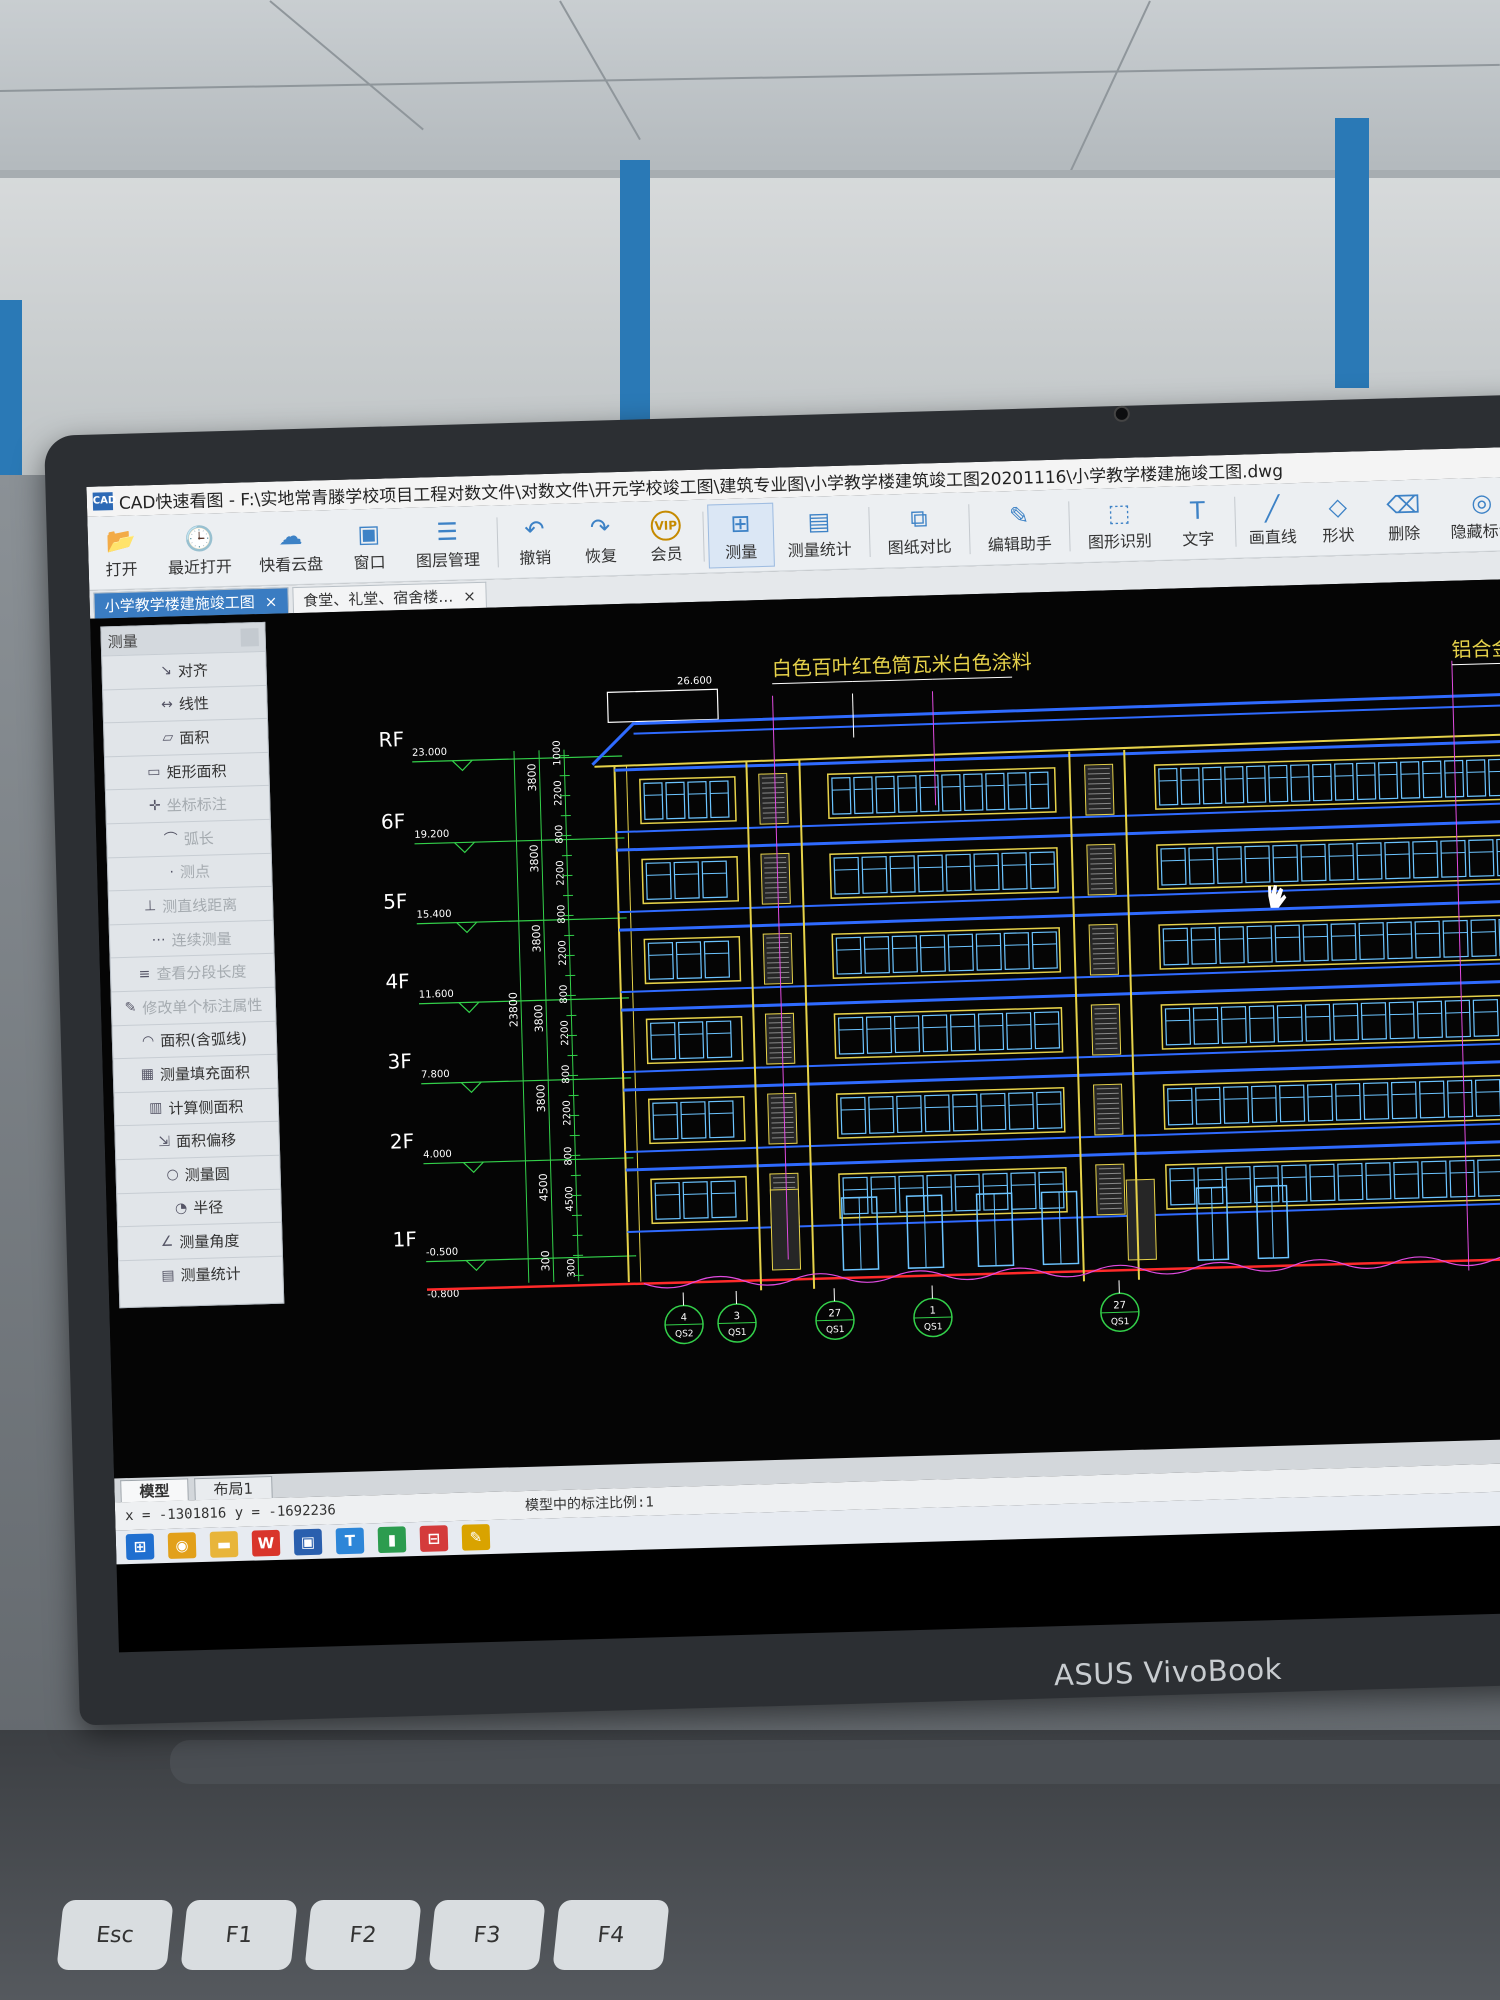 This screenshot has height=2000, width=1500. Describe the element at coordinates (155, 1108) in the screenshot. I see `measure-tool-icon: ▥` at that location.